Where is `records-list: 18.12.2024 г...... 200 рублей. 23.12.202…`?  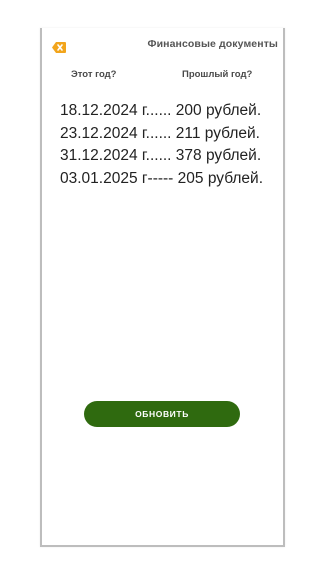
records-list: 18.12.2024 г...... 200 рублей. 23.12.202… is located at coordinates (175, 145).